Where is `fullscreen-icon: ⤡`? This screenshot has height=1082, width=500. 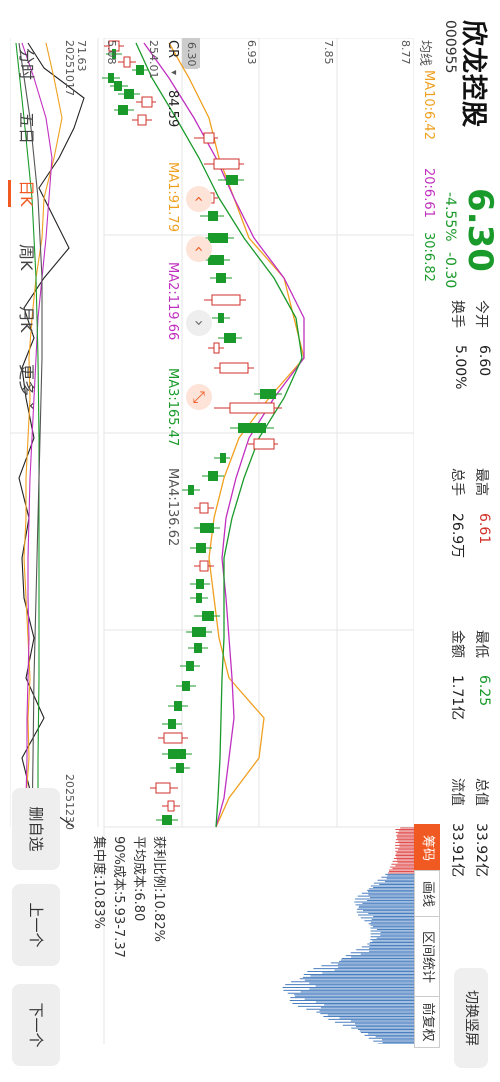 fullscreen-icon: ⤡ is located at coordinates (199, 397).